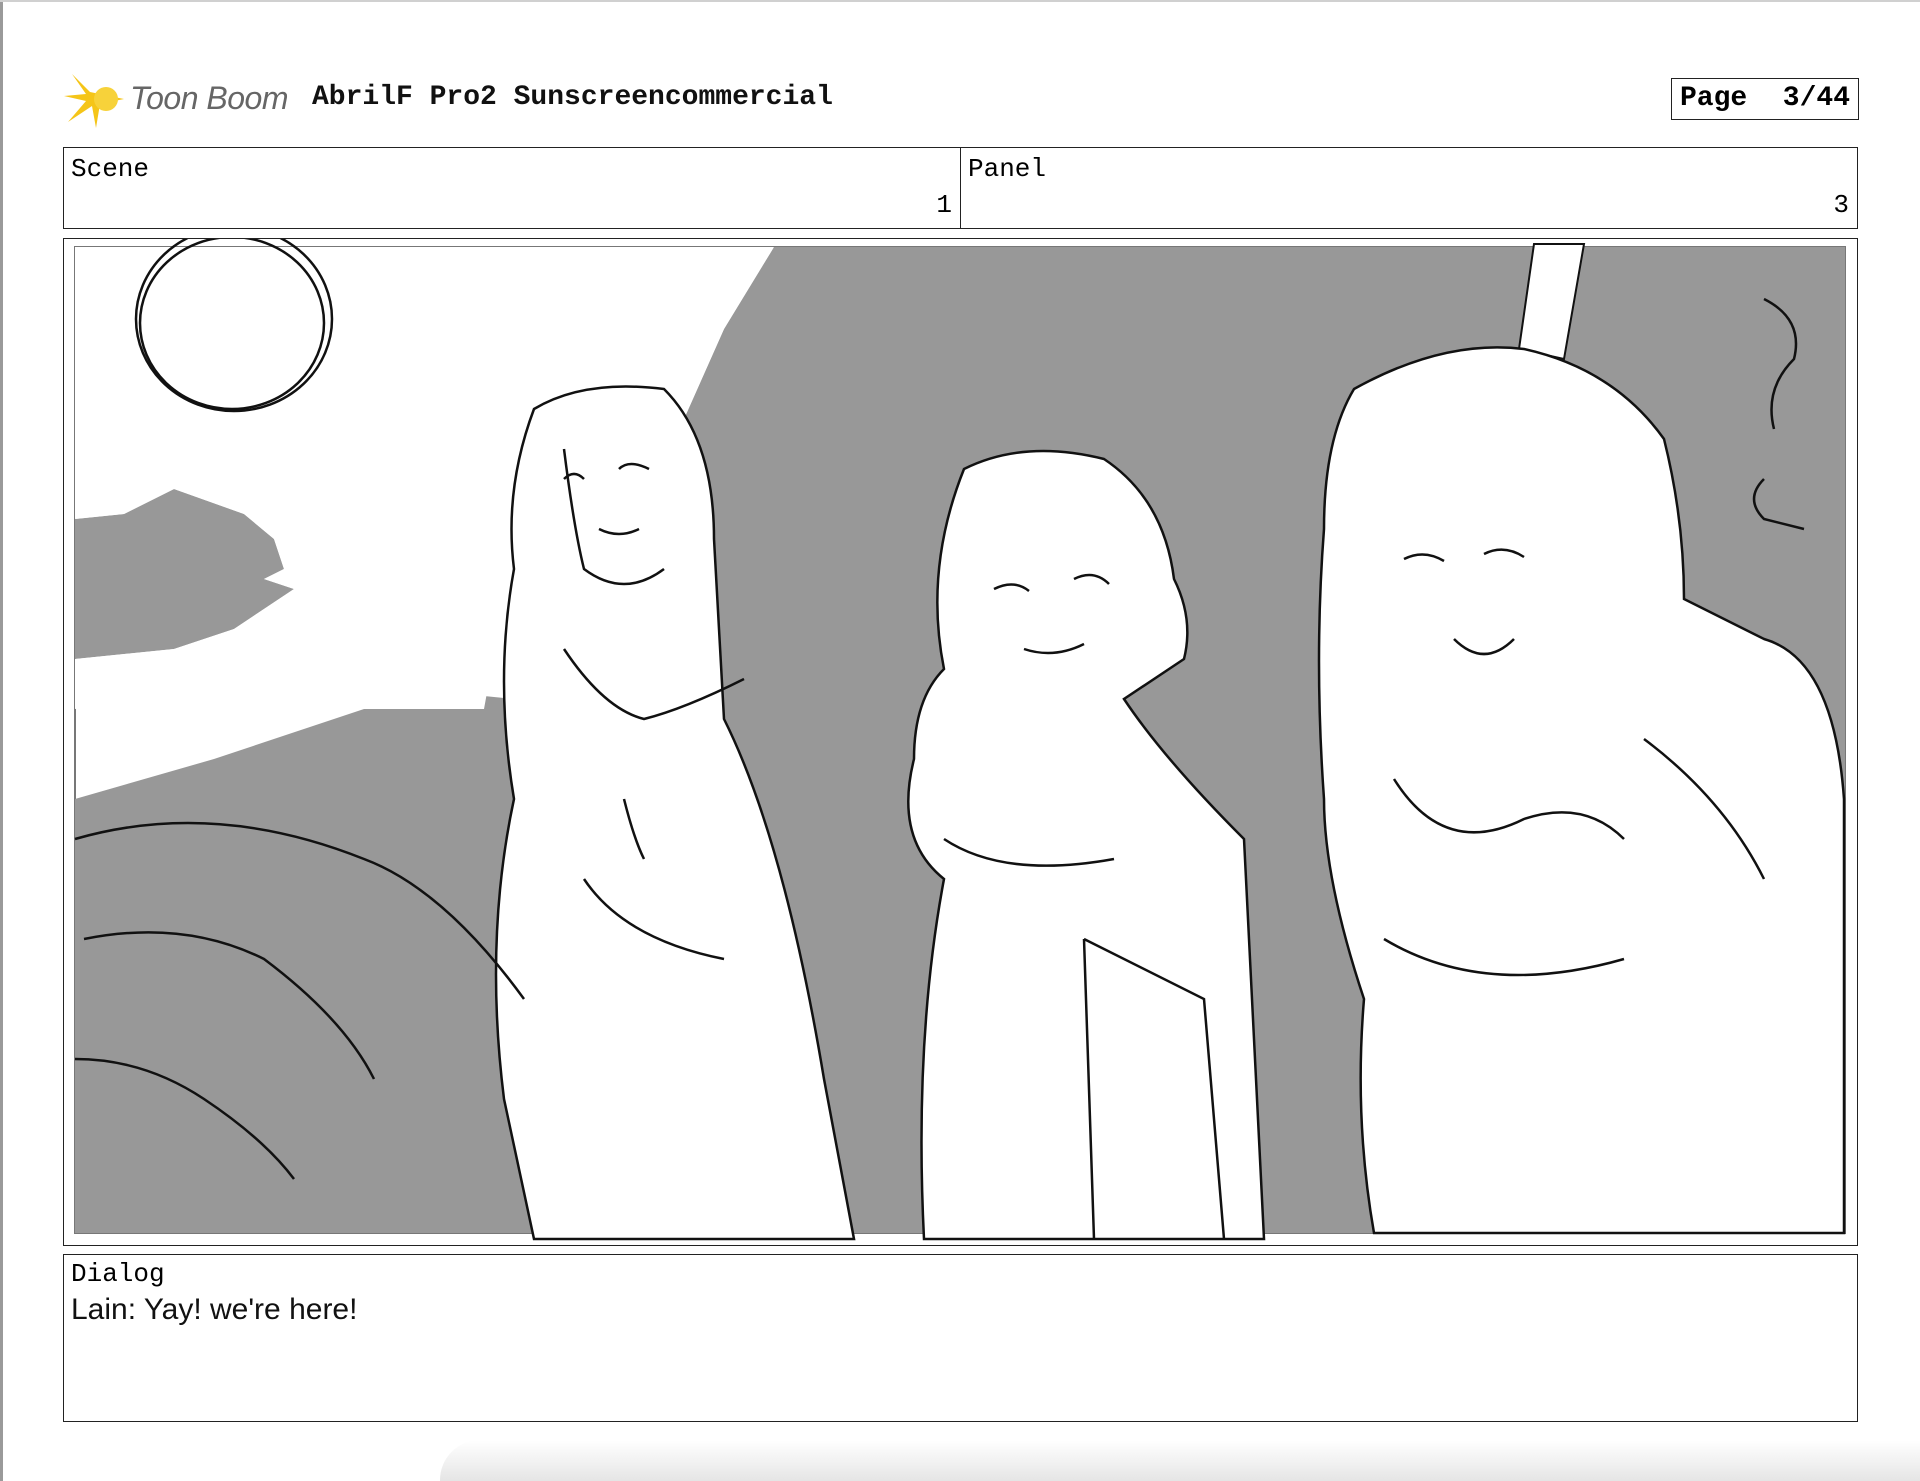 The width and height of the screenshot is (1920, 1481). What do you see at coordinates (1841, 205) in the screenshot?
I see `panel-number: 3` at bounding box center [1841, 205].